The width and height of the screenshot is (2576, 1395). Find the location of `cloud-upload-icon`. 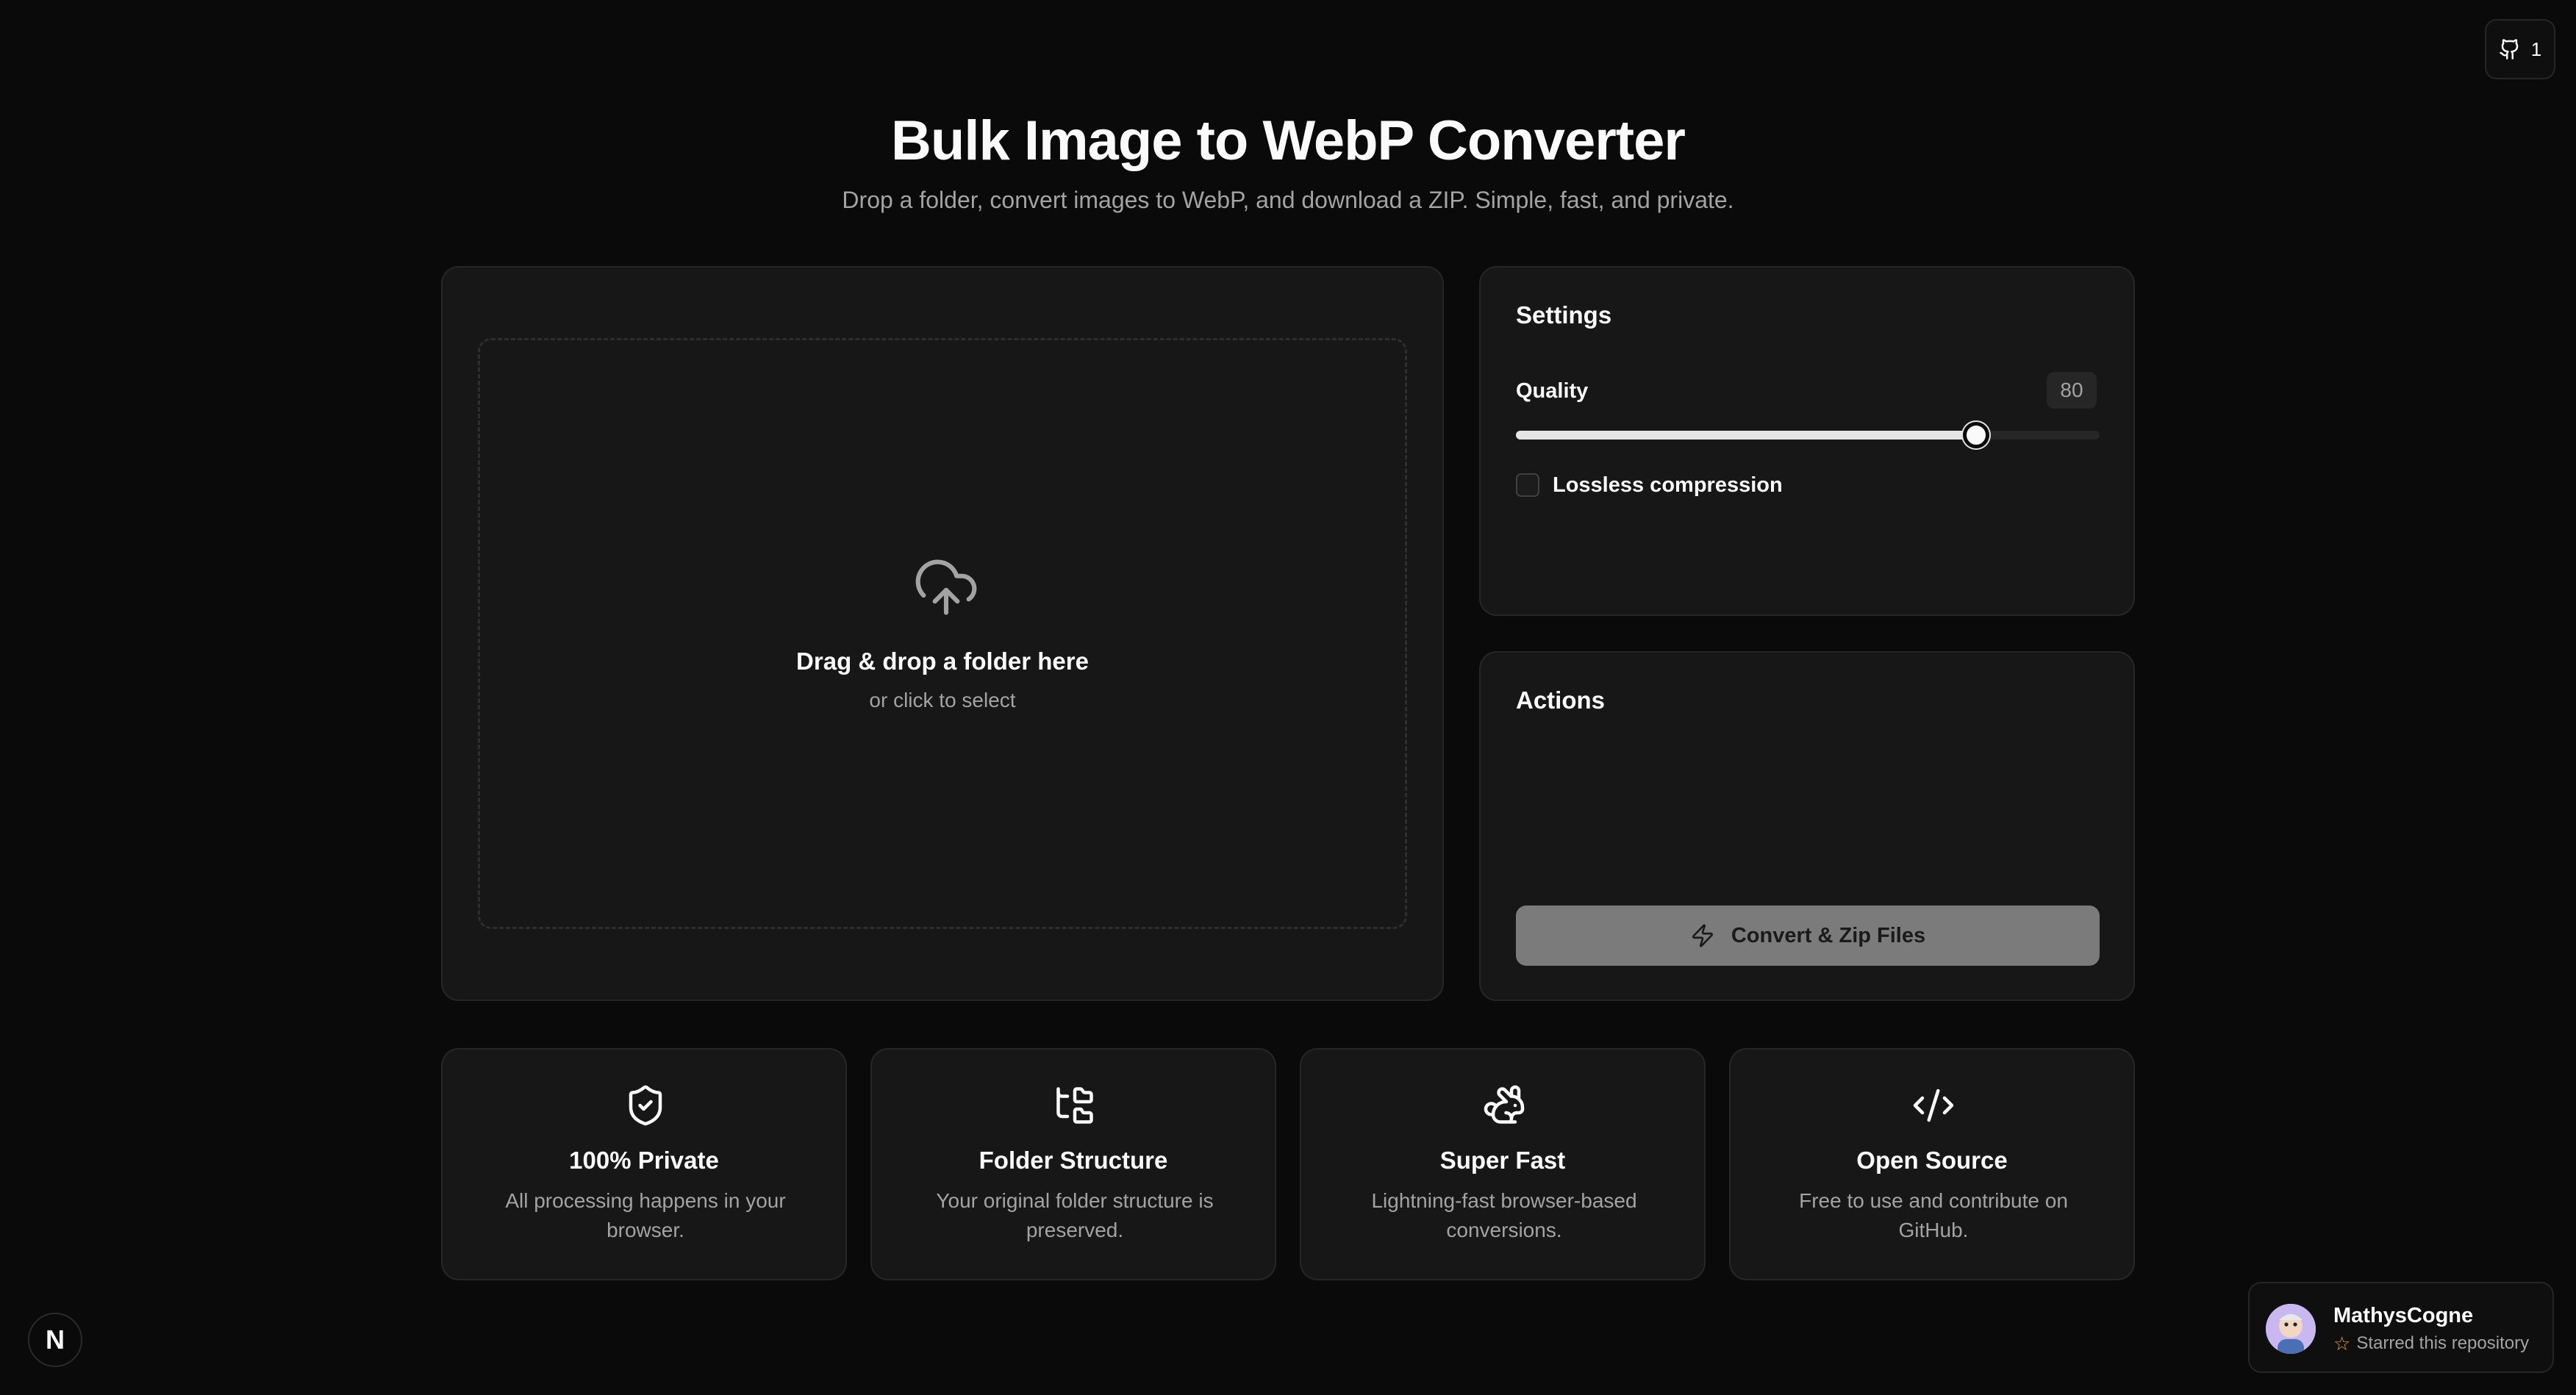

cloud-upload-icon is located at coordinates (946, 587).